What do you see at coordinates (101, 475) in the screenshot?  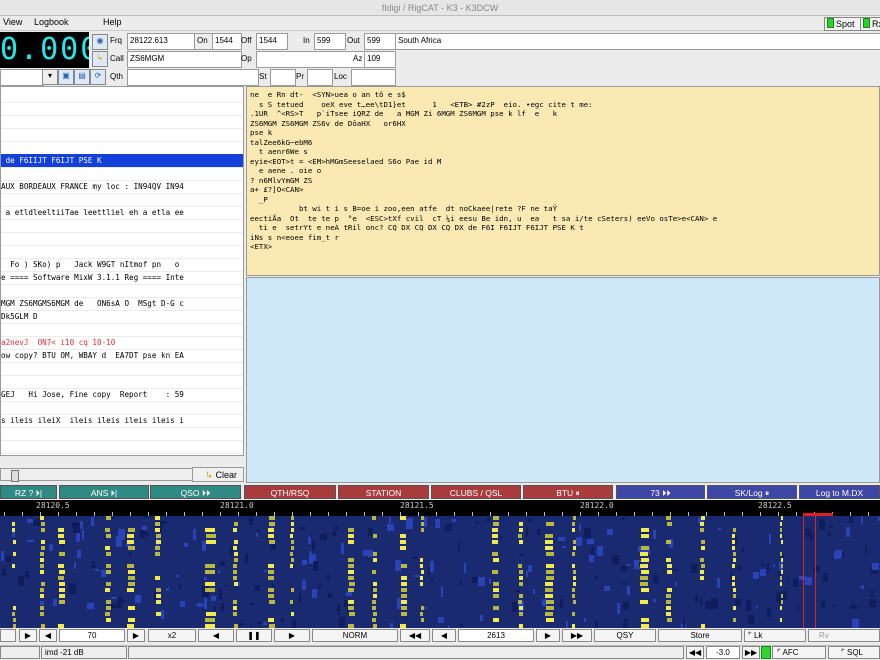 I see `scrollbar` at bounding box center [101, 475].